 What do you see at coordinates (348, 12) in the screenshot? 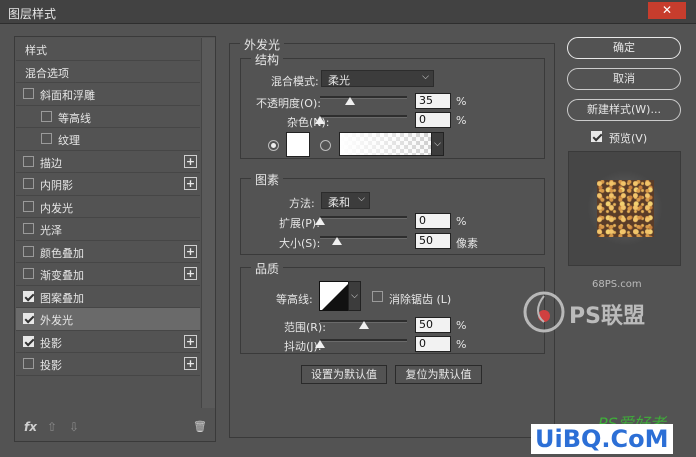
I see `title-bar: 图层样式 ✕` at bounding box center [348, 12].